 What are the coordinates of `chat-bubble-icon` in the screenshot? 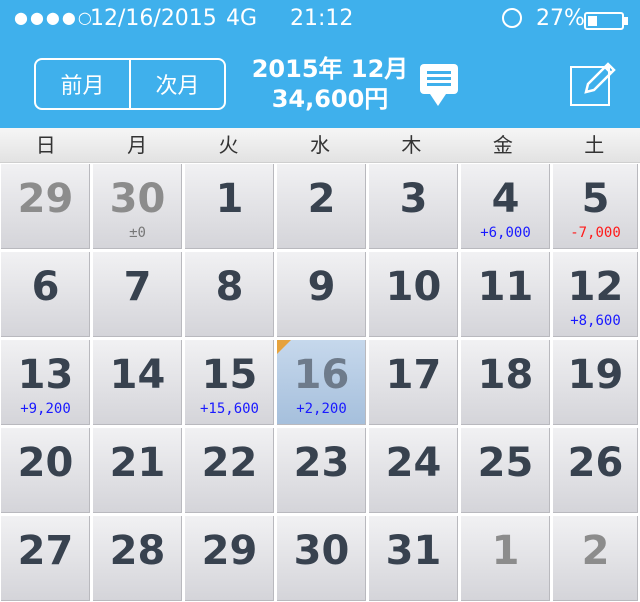 It's located at (439, 85).